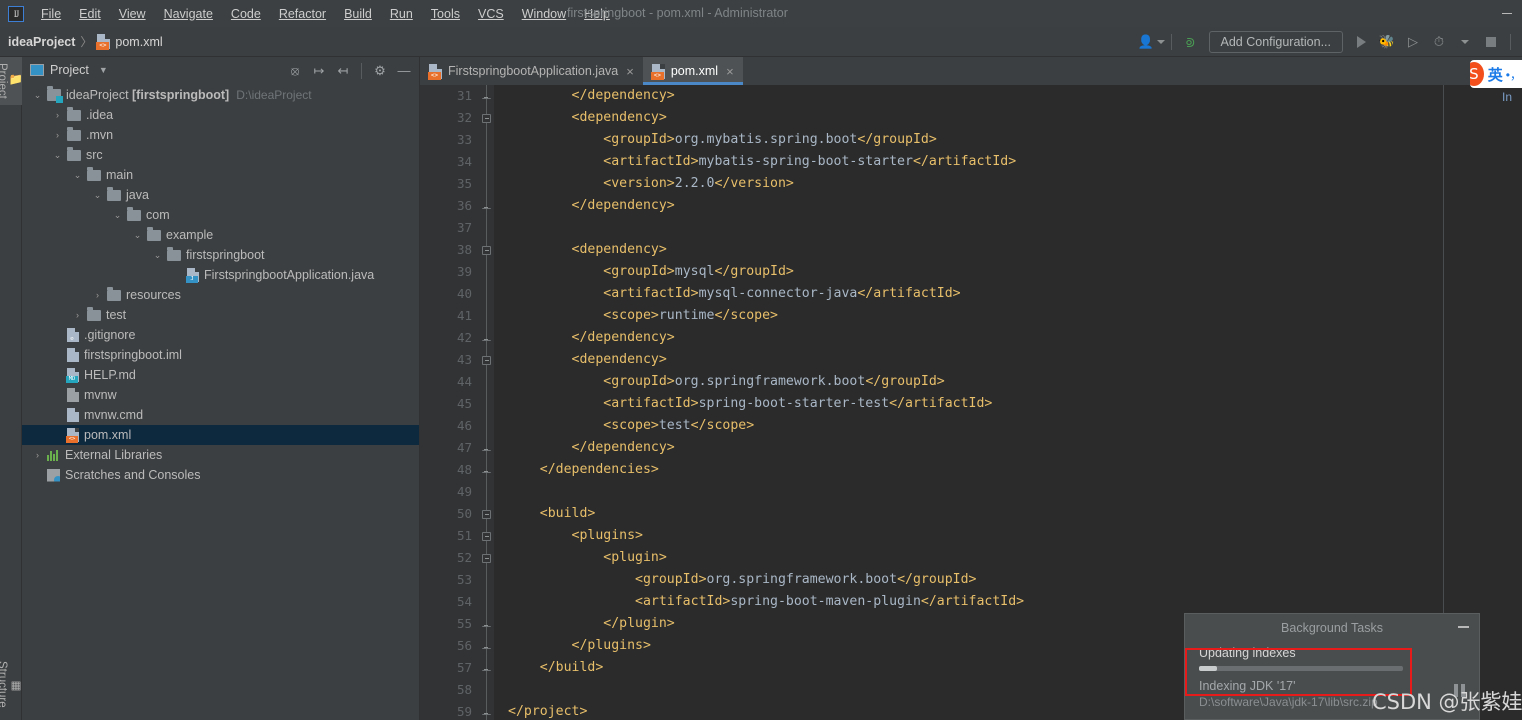 The height and width of the screenshot is (720, 1522). I want to click on breadcrumb-file: pom.xml, so click(138, 42).